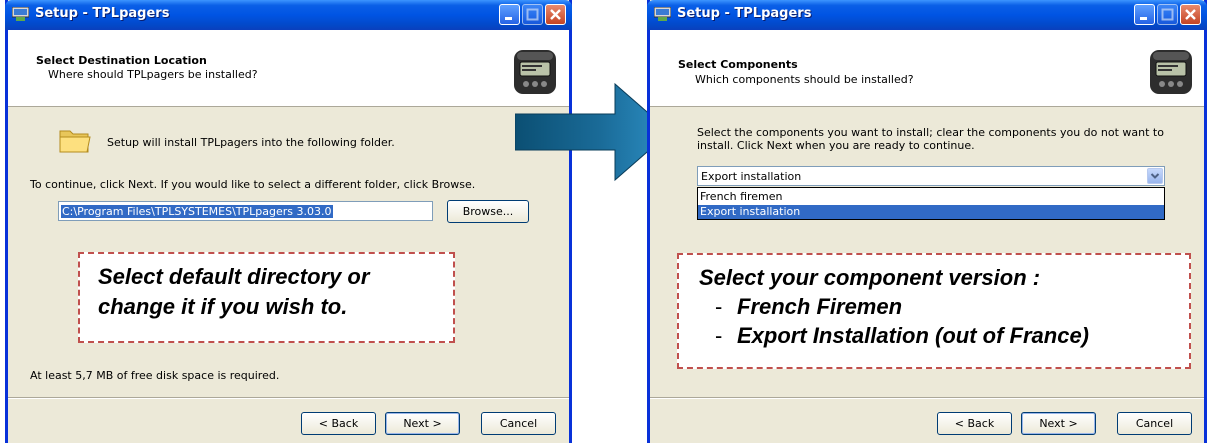 Image resolution: width=1207 pixels, height=443 pixels. Describe the element at coordinates (234, 276) in the screenshot. I see `callout-line: Select default directory or` at that location.